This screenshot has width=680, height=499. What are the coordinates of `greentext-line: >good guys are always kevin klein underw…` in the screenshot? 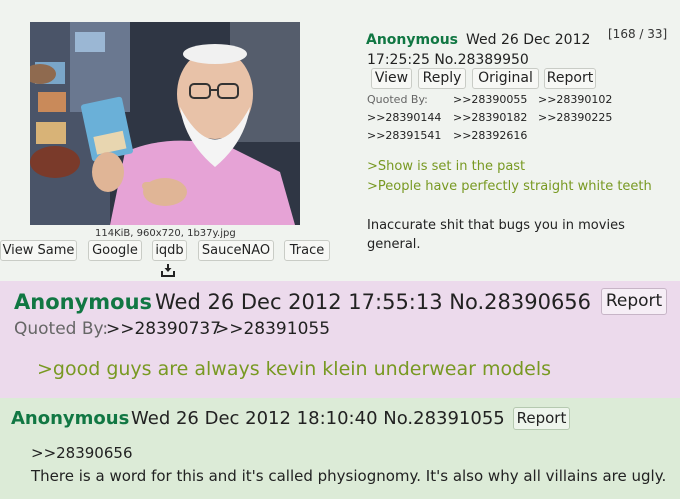 It's located at (294, 369).